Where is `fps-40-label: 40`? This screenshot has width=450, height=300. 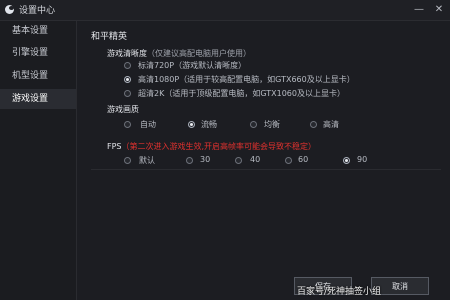
fps-40-label: 40 is located at coordinates (255, 159).